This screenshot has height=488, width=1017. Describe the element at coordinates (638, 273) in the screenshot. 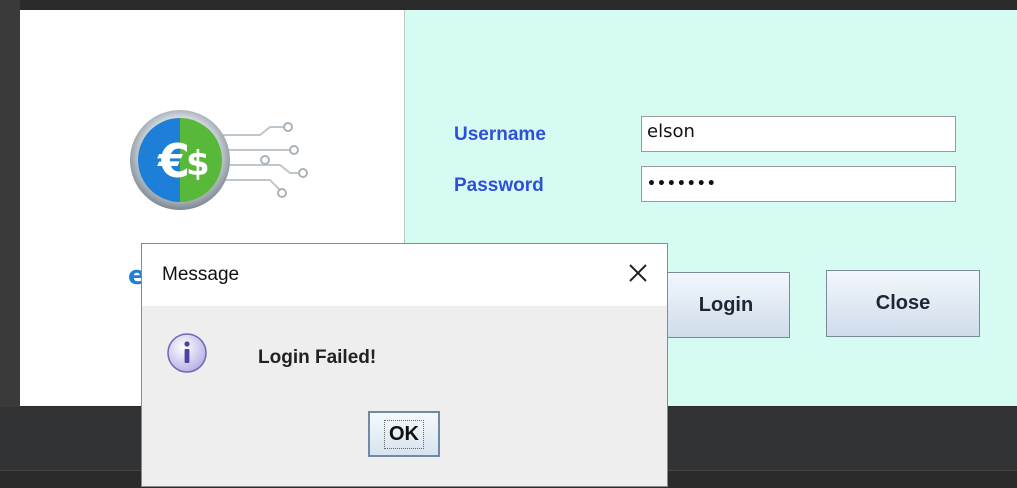

I see `close-icon` at that location.